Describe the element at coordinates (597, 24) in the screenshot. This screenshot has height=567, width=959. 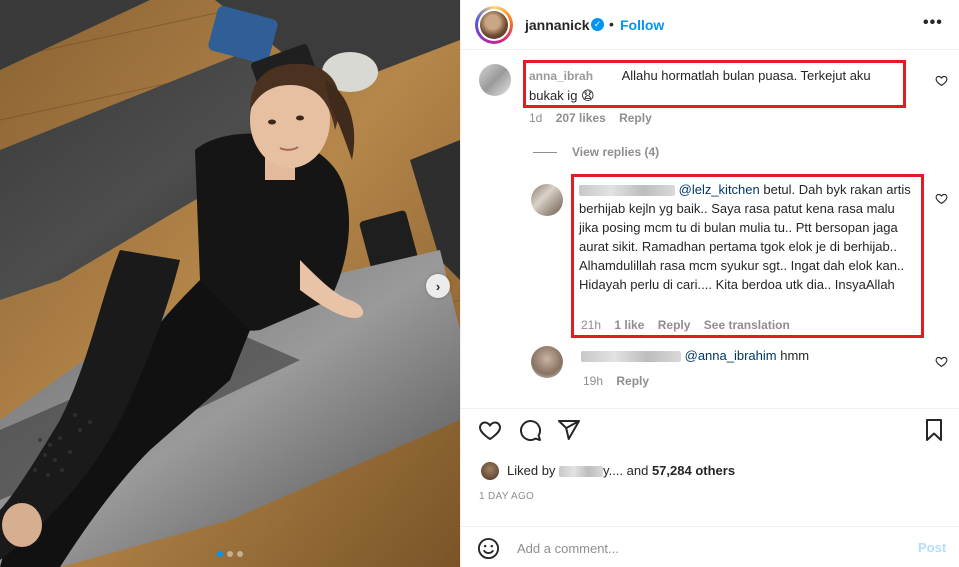
I see `verified-badge-icon: ✓` at that location.